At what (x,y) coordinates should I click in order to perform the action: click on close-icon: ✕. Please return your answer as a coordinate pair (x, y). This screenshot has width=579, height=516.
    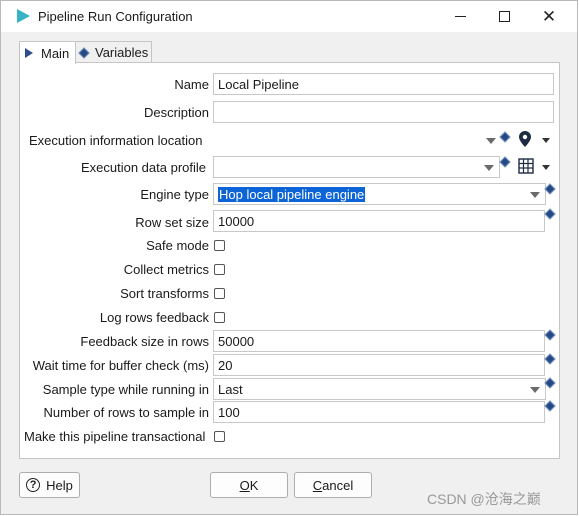
    Looking at the image, I should click on (549, 16).